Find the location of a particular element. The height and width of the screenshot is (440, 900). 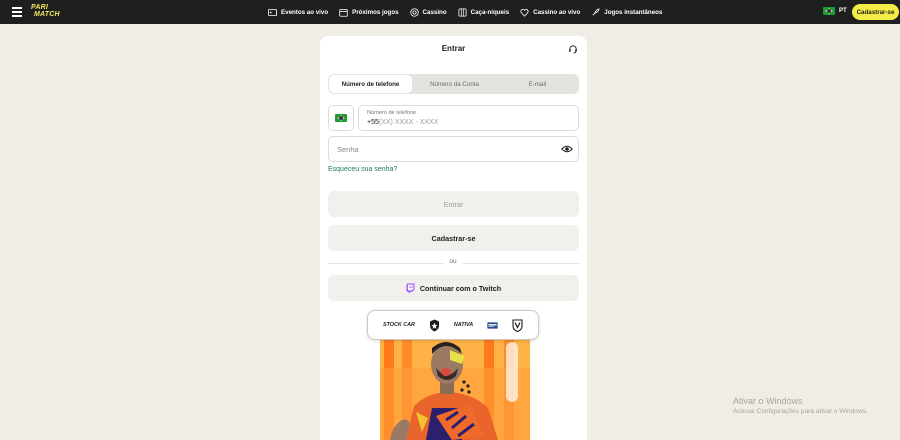

parimatch-logo: PARI MATCH is located at coordinates (51, 12).